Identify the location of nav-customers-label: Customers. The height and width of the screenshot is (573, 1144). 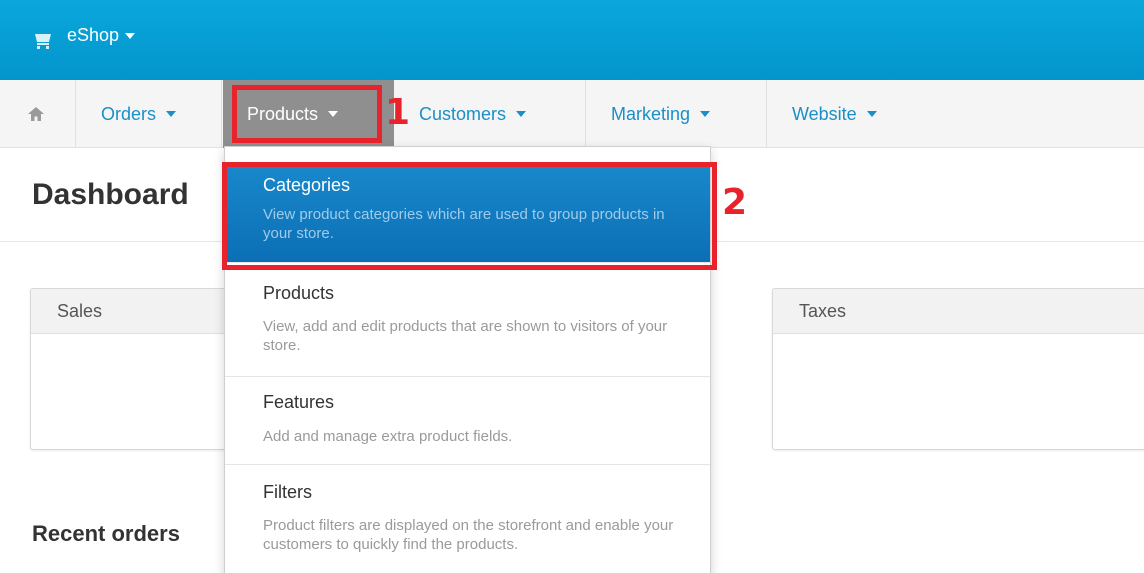
(463, 113).